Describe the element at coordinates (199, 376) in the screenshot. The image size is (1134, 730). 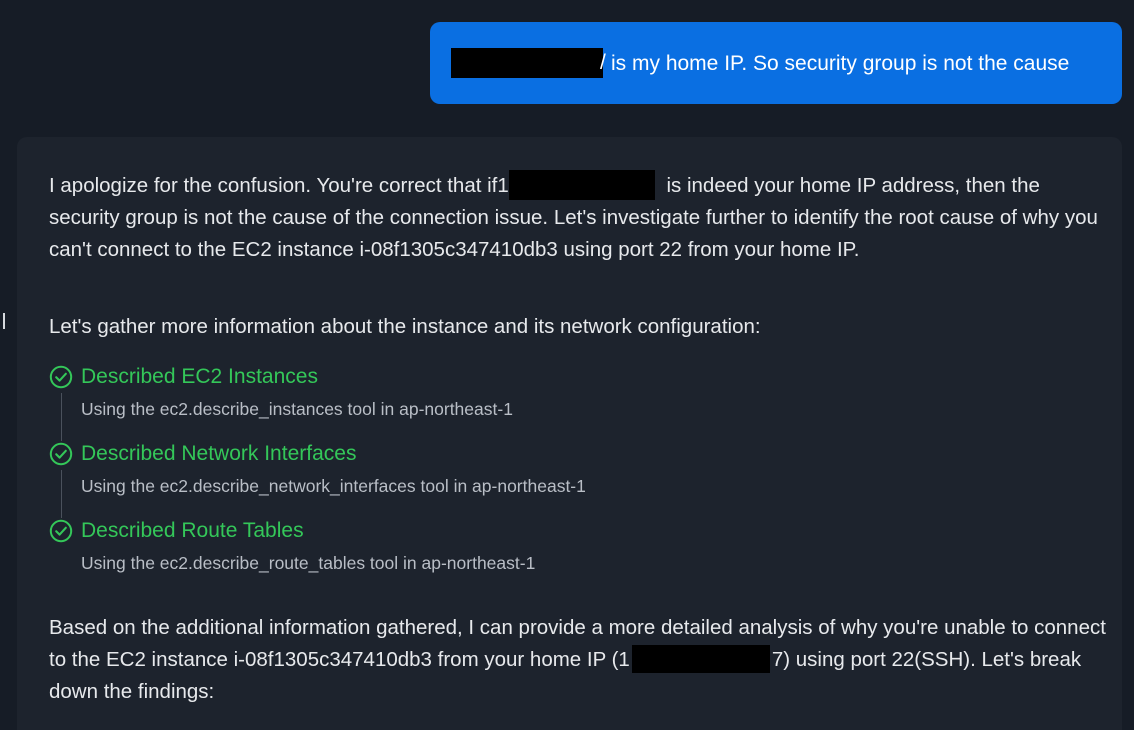
I see `tool-step-title: Described EC2 Instances` at that location.